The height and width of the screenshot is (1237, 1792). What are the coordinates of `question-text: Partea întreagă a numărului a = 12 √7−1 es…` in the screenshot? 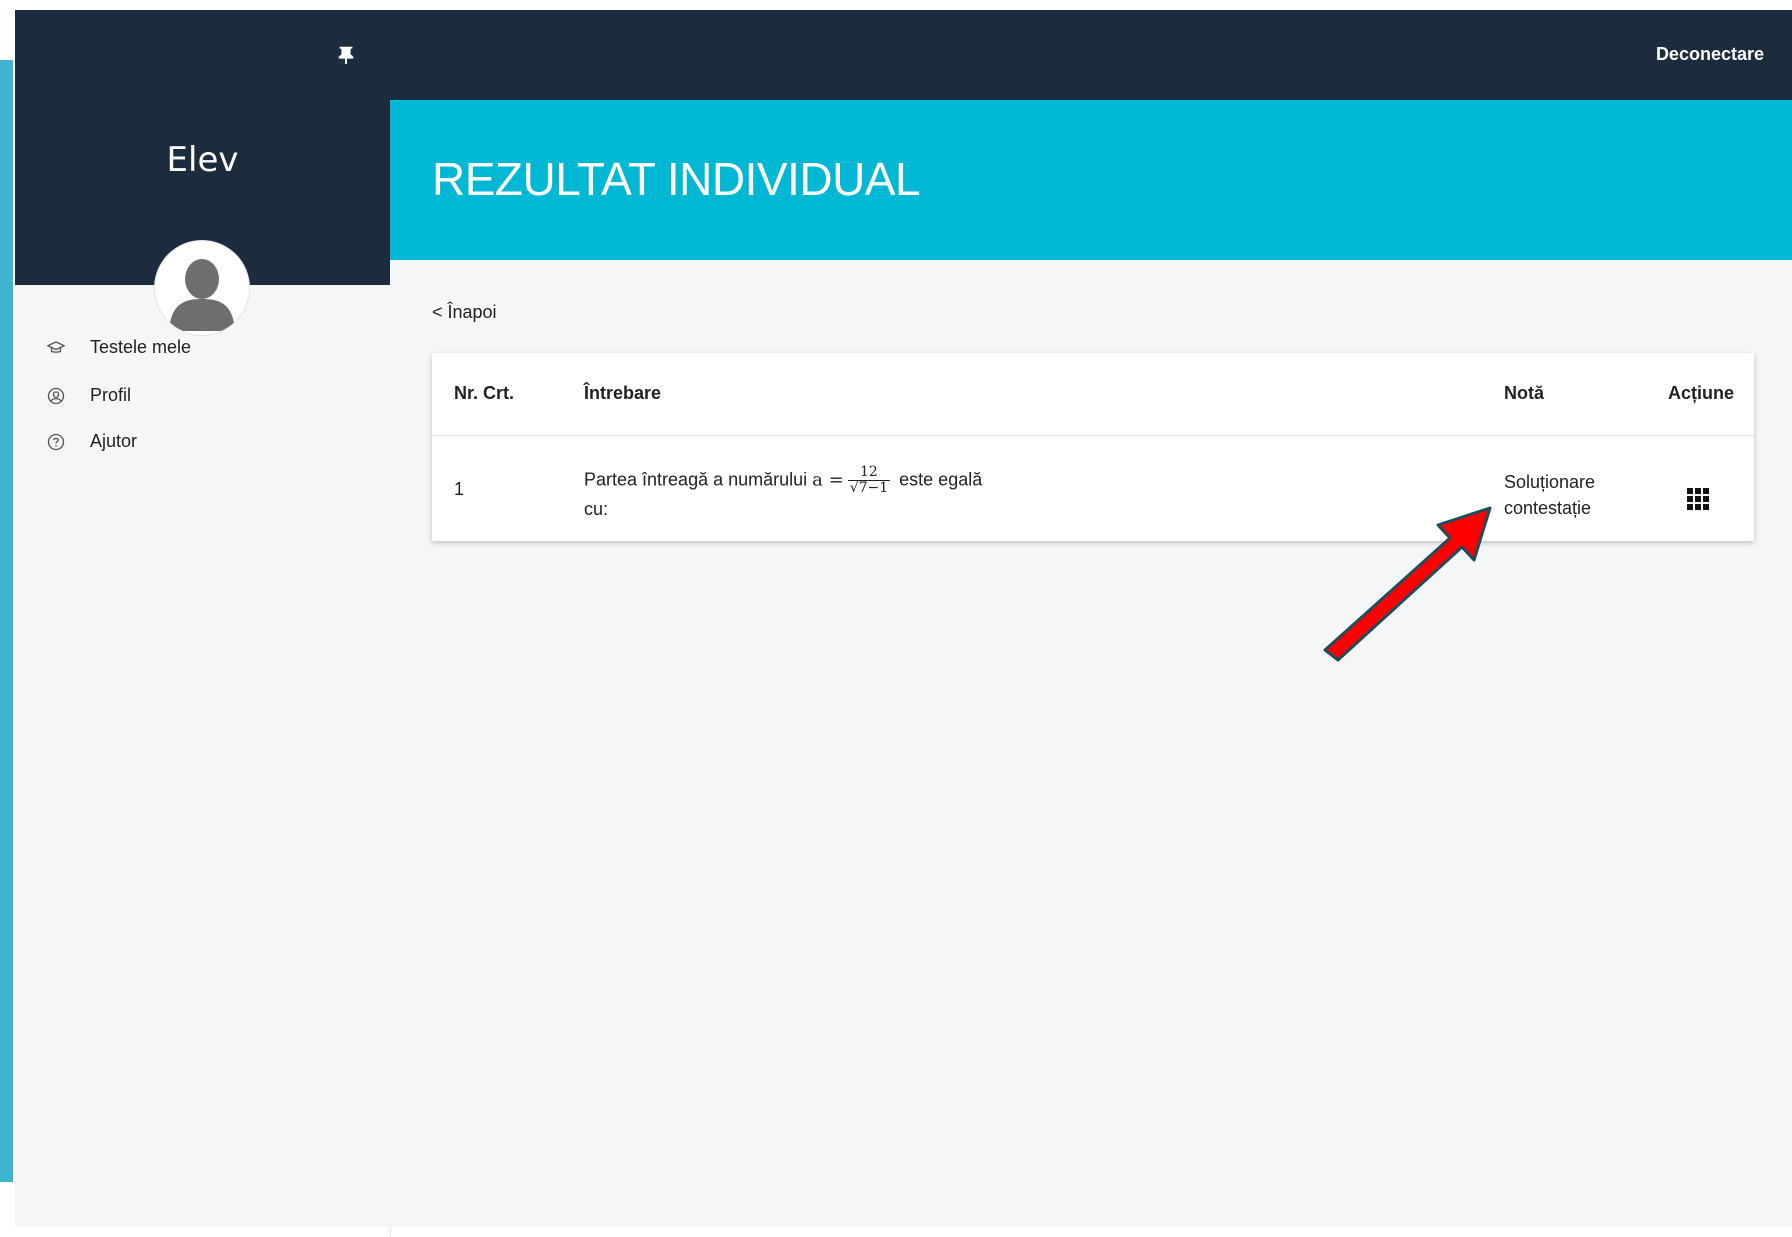 It's located at (783, 480).